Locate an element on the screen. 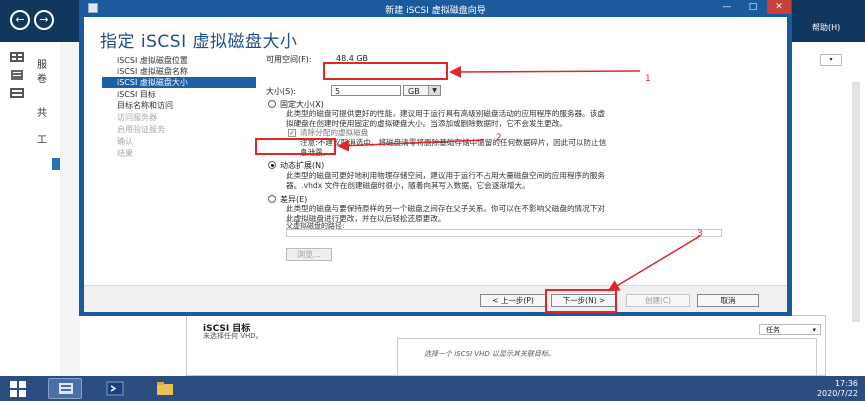 The image size is (865, 402). annotation-label-2: 2 is located at coordinates (499, 138).